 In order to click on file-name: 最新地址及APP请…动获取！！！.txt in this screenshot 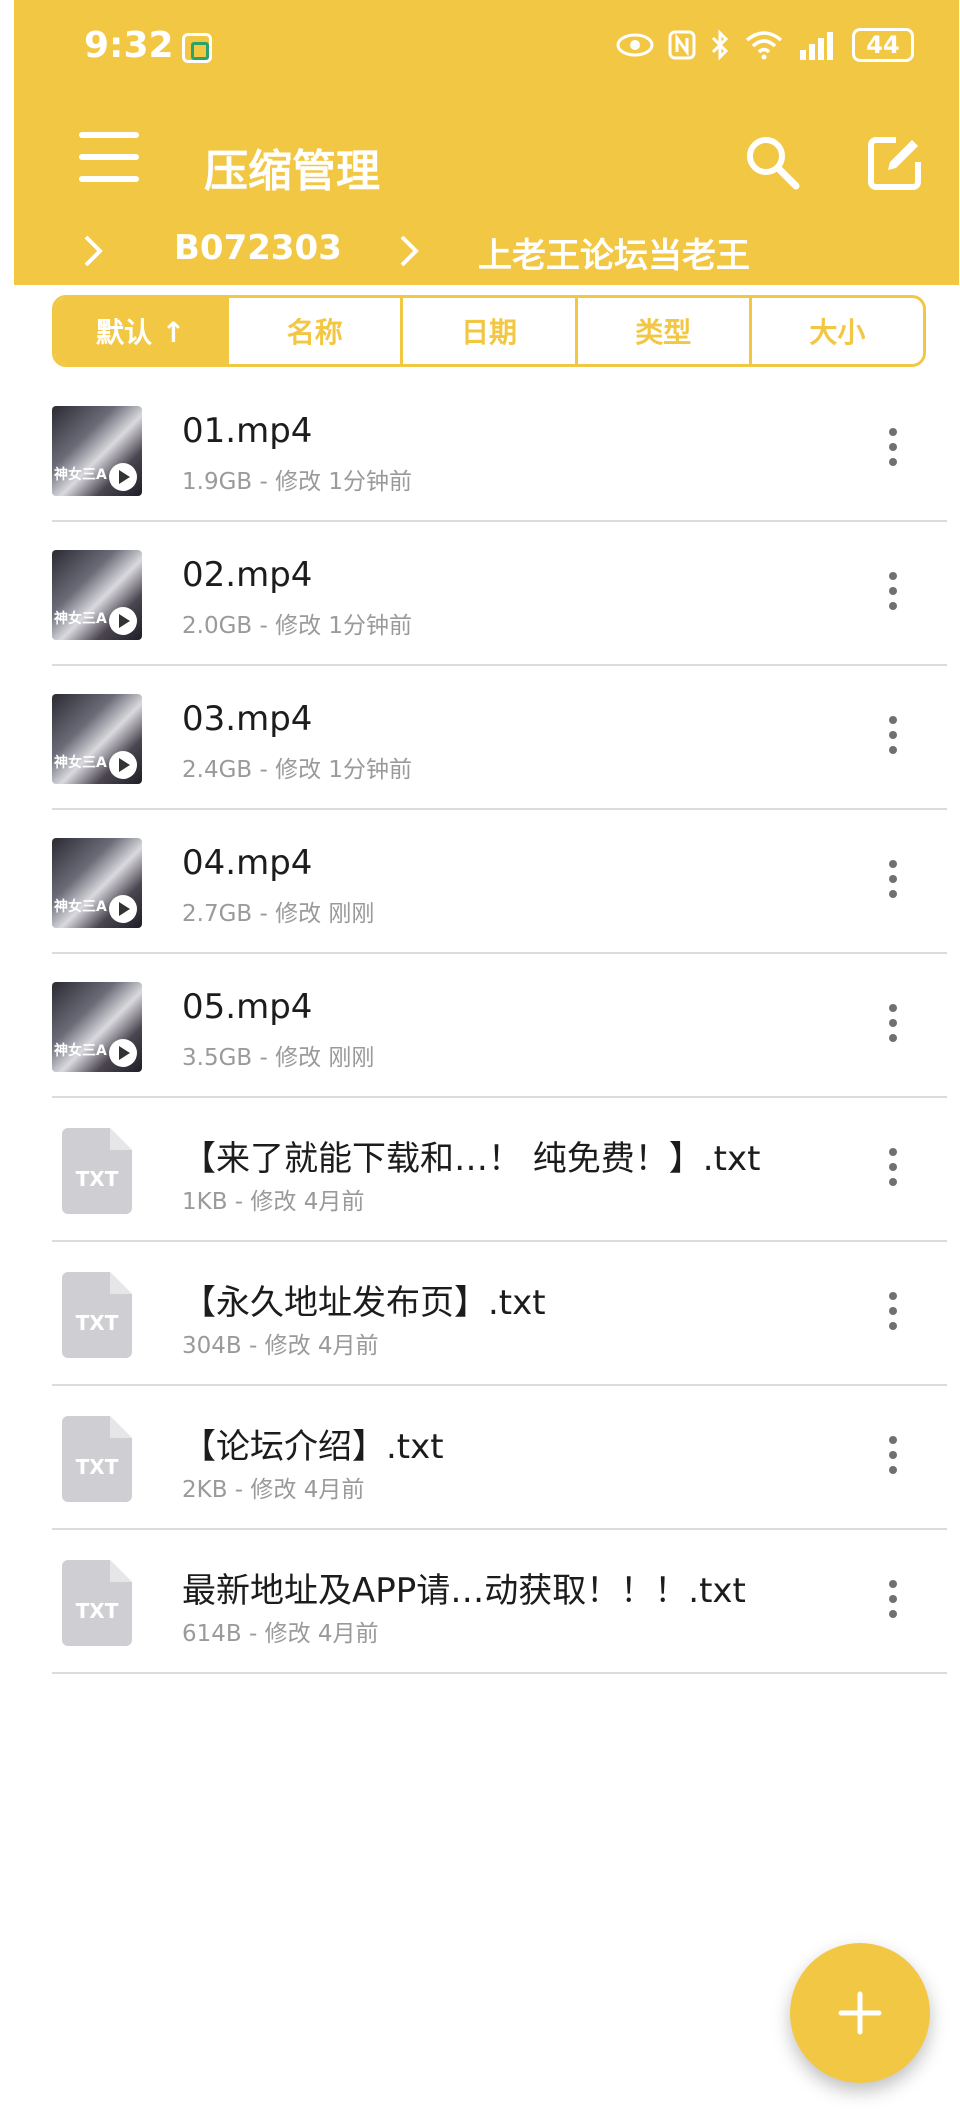, I will do `click(464, 1591)`.